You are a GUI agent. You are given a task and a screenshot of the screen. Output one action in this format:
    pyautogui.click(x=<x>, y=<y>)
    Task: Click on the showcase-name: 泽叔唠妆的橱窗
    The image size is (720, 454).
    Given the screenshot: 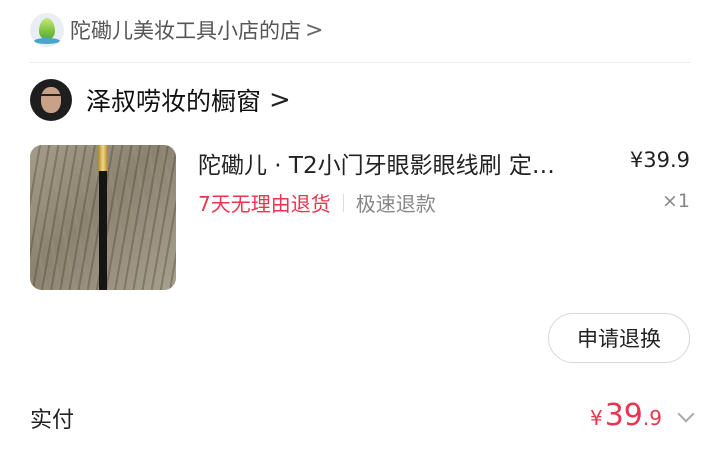 What is the action you would take?
    pyautogui.click(x=174, y=101)
    